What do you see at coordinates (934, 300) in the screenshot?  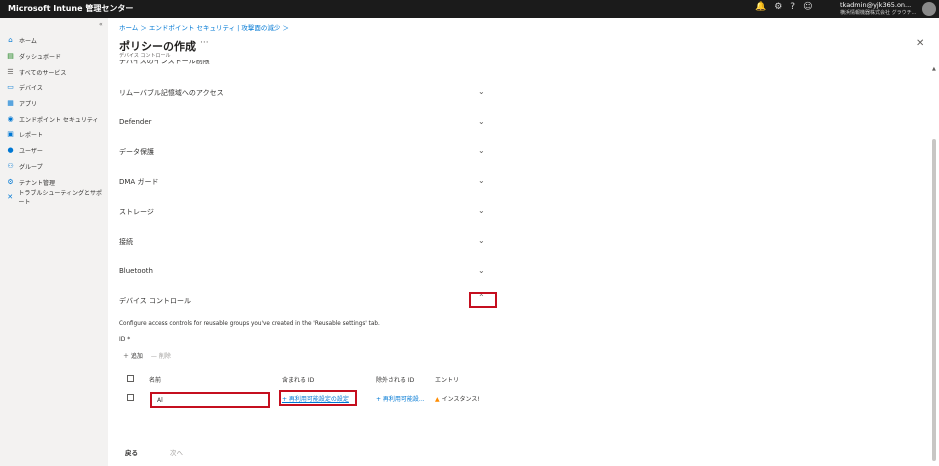 I see `scrollbar-thumb` at bounding box center [934, 300].